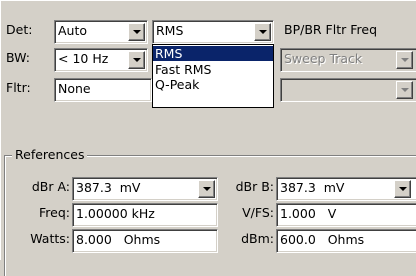 The width and height of the screenshot is (416, 276). I want to click on dbr-b-label: dBr B:, so click(254, 186).